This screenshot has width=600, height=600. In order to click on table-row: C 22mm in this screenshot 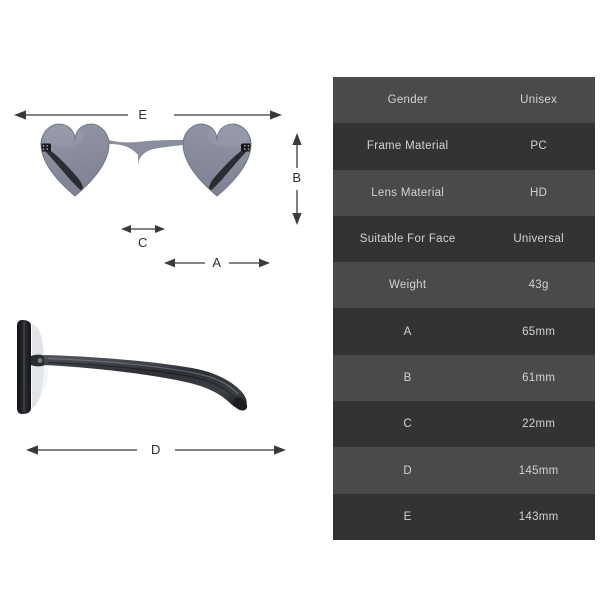, I will do `click(464, 424)`.